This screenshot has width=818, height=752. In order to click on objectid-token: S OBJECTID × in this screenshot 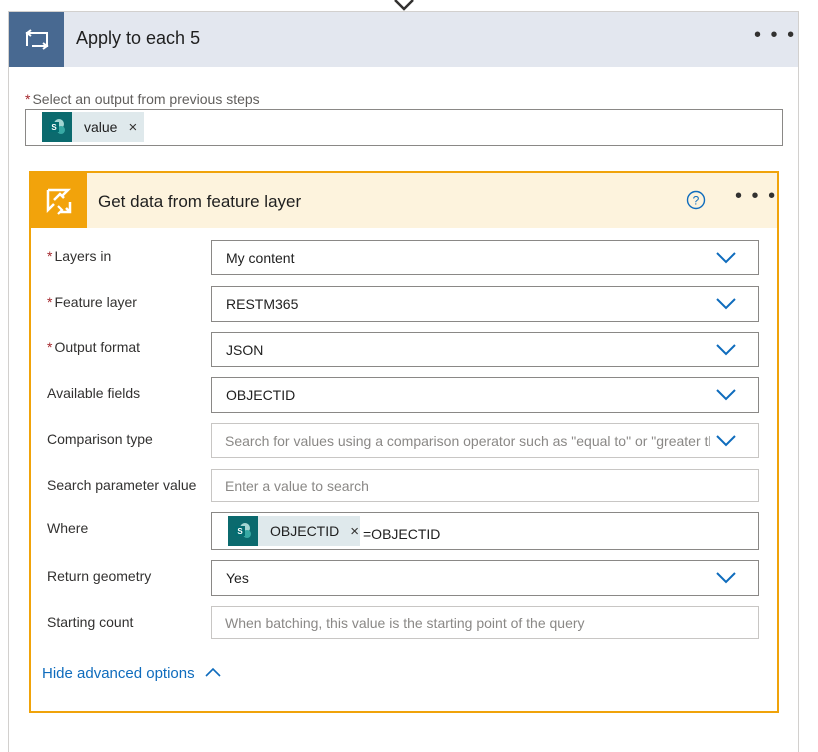, I will do `click(294, 531)`.